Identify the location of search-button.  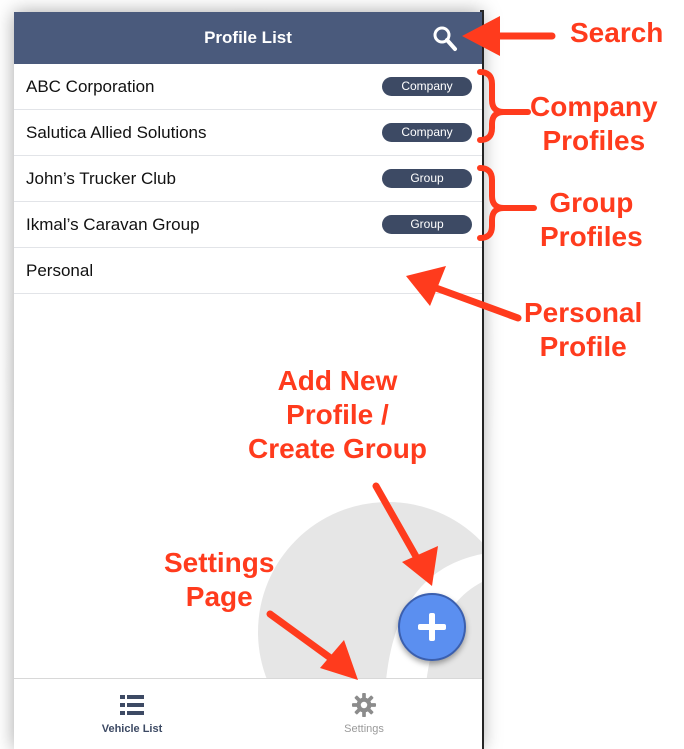
(445, 39).